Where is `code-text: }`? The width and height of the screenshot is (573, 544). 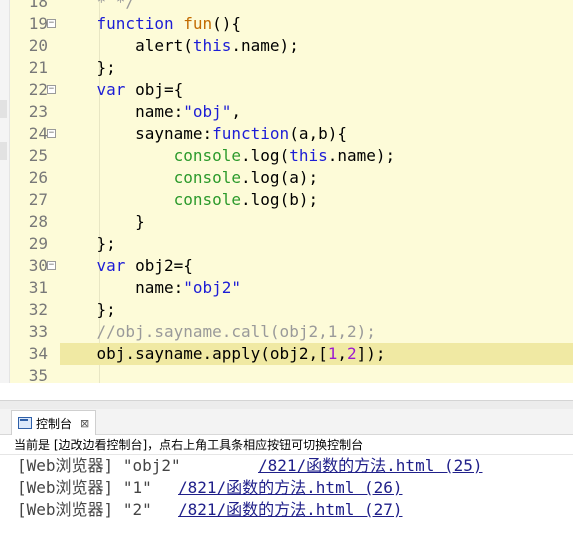
code-text: } is located at coordinates (101, 222).